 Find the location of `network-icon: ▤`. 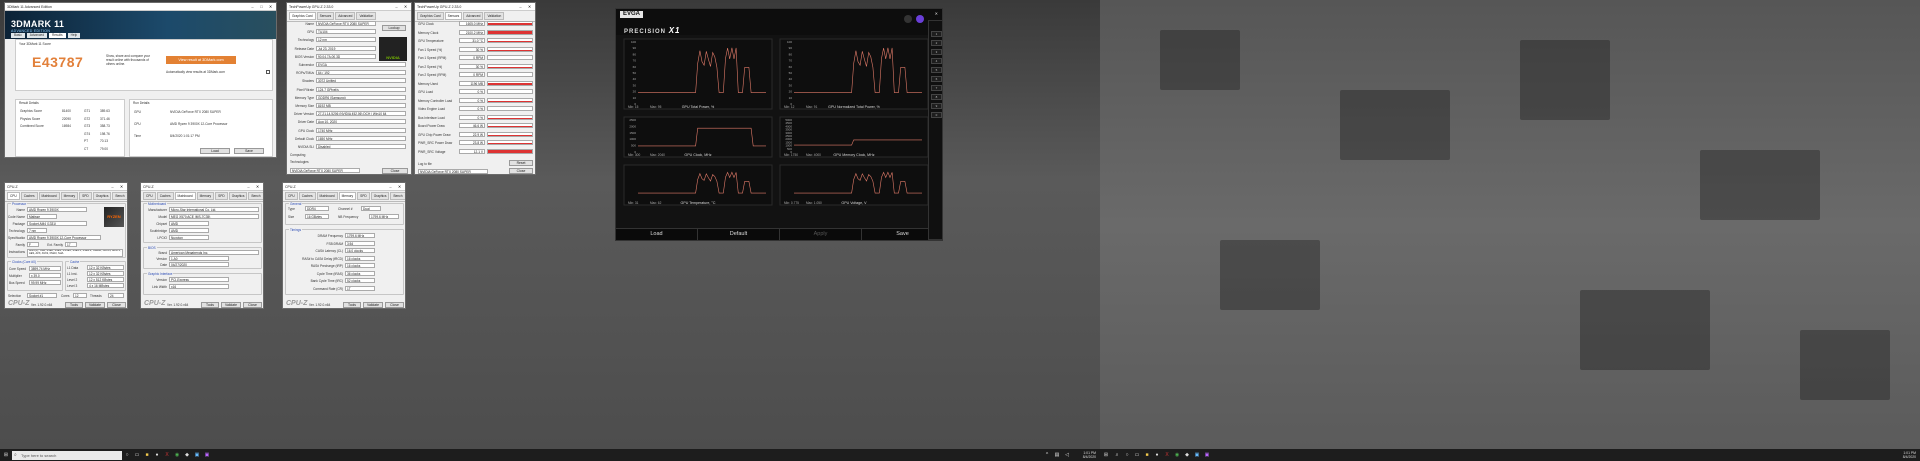

network-icon: ▤ is located at coordinates (1057, 455).